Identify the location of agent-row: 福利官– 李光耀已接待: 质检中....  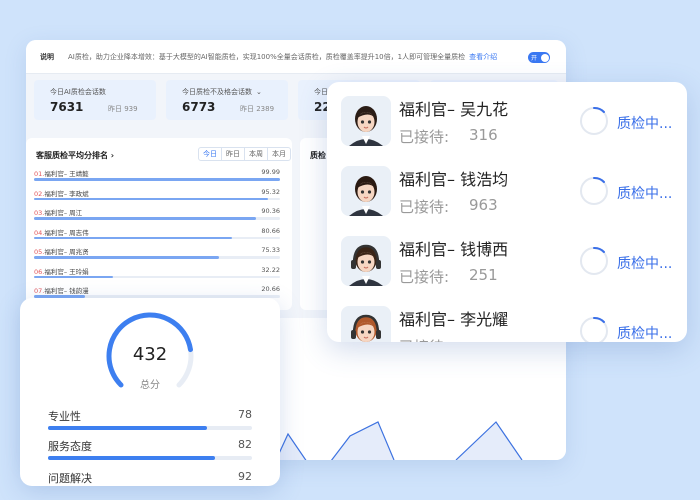
(507, 317).